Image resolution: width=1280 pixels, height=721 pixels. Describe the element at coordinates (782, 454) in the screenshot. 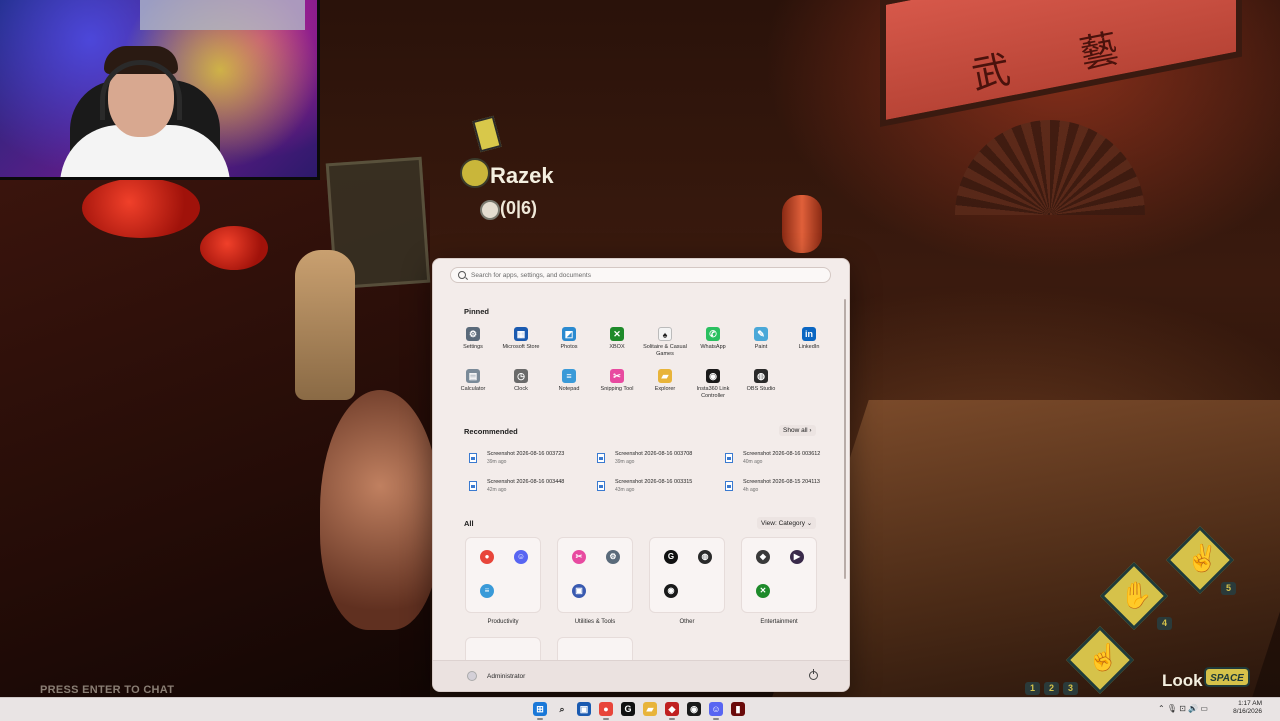

I see `recommended-name: Screenshot 2026-08-16 003612` at that location.